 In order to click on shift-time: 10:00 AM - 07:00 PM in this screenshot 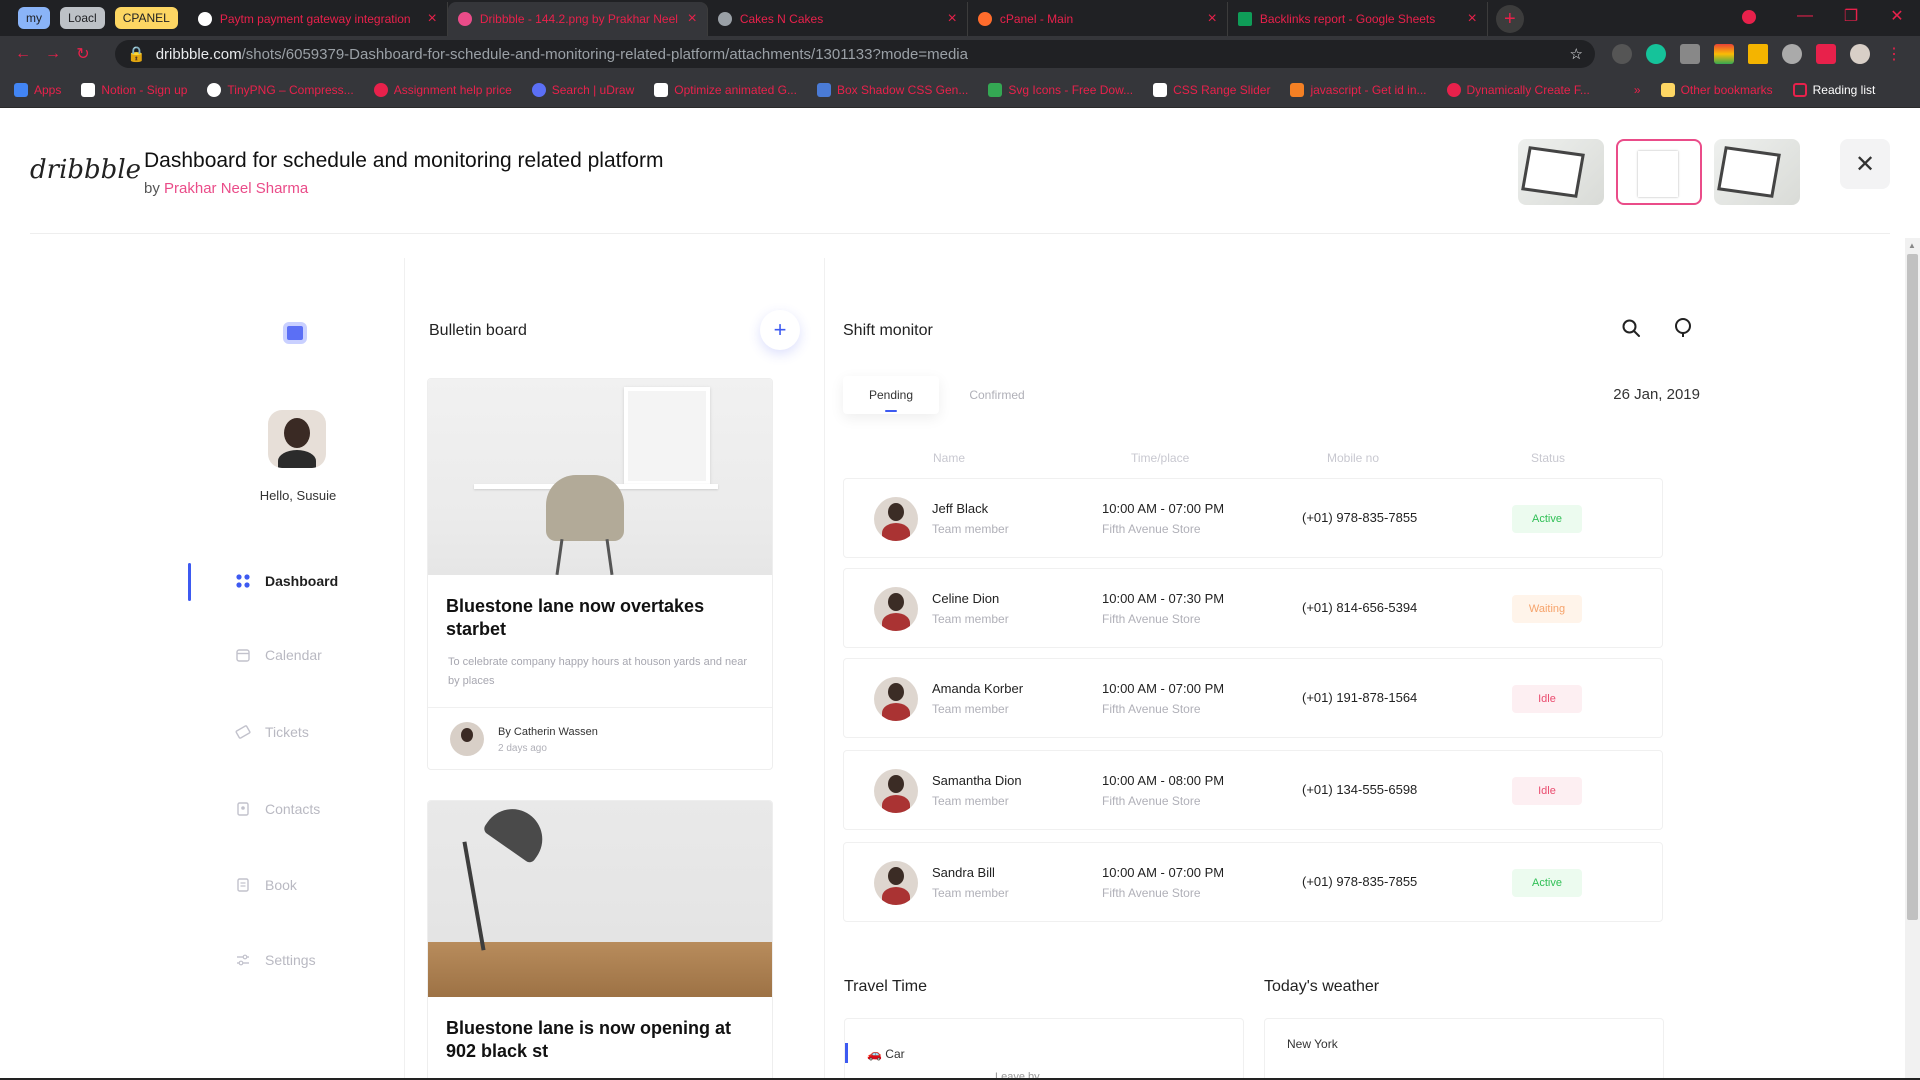, I will do `click(1163, 508)`.